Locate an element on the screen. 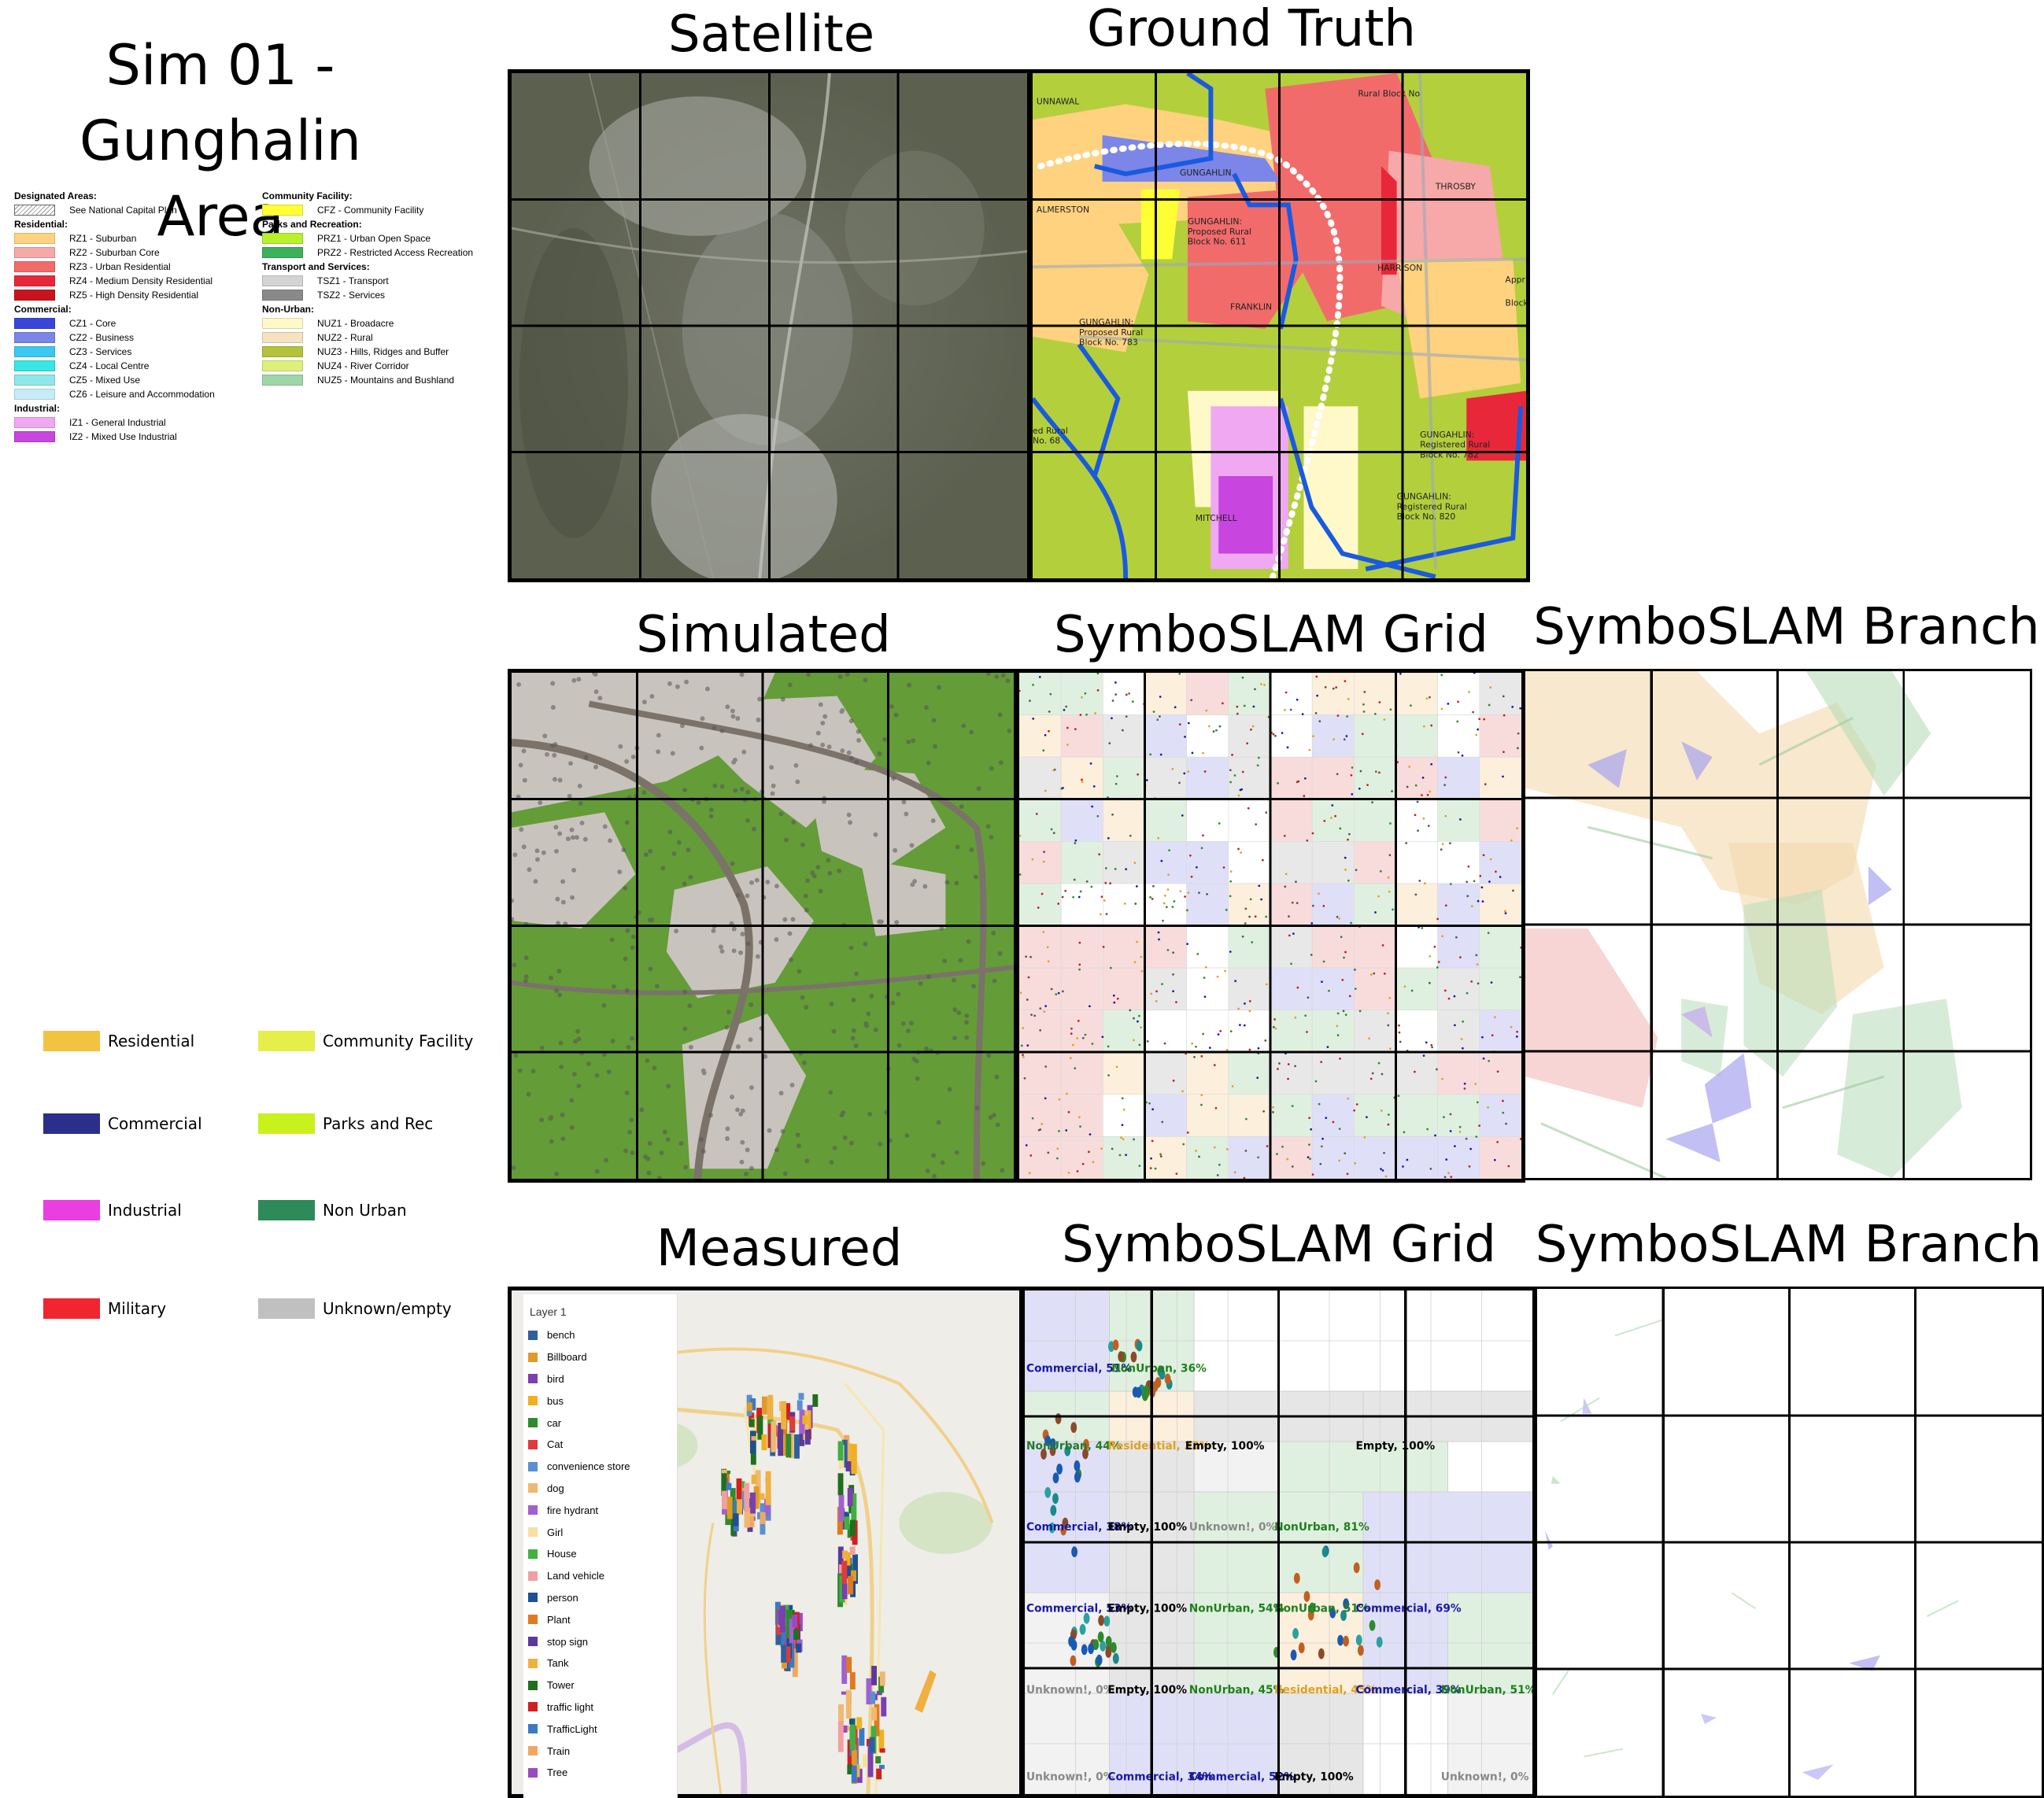  measured-label: Billboard is located at coordinates (567, 1357).